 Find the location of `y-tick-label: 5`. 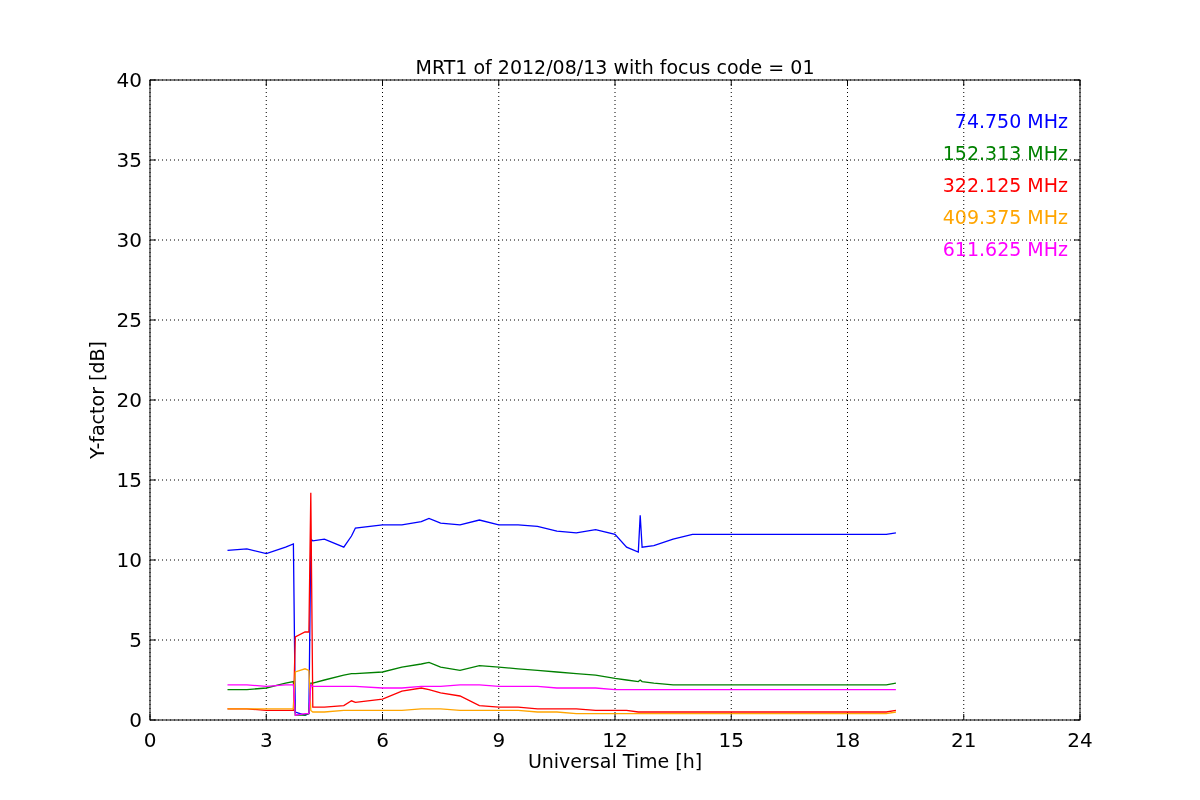

y-tick-label: 5 is located at coordinates (135, 640).